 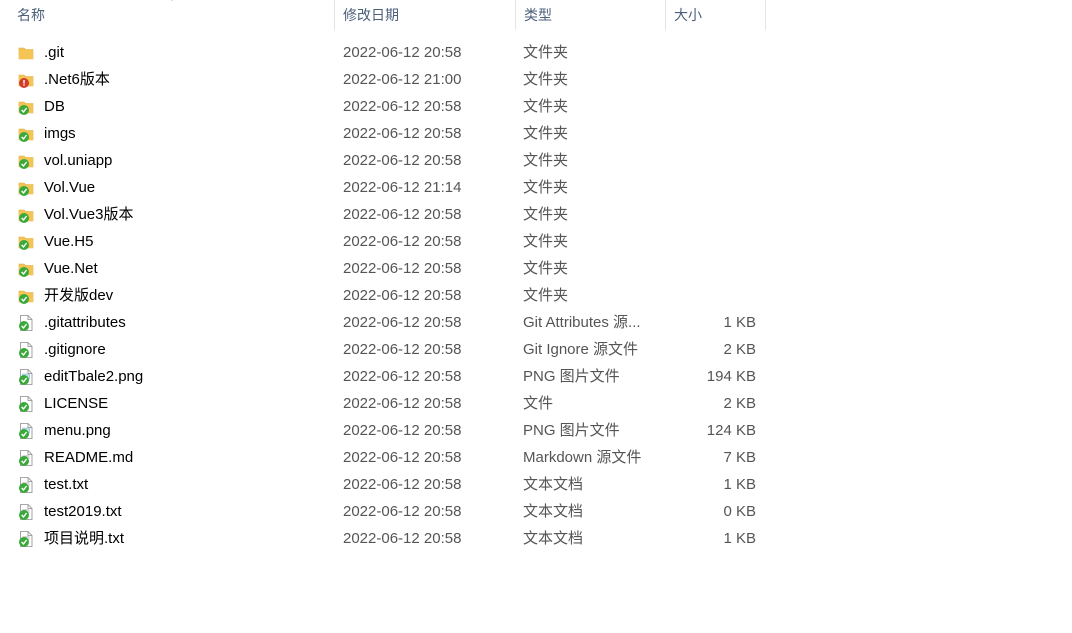 I want to click on file-date-modified: 2022-06-12 21:14, so click(x=402, y=187).